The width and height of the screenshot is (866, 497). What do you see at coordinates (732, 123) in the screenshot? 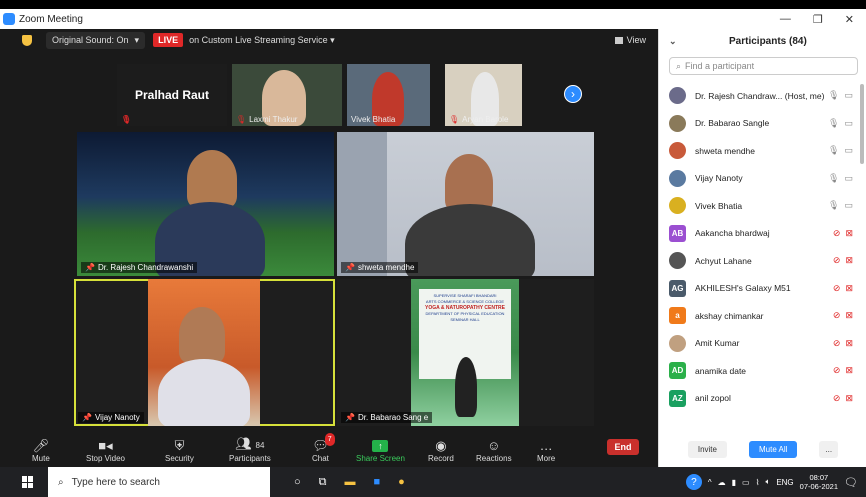
I see `participant-name: Dr. Babarao Sangle` at bounding box center [732, 123].